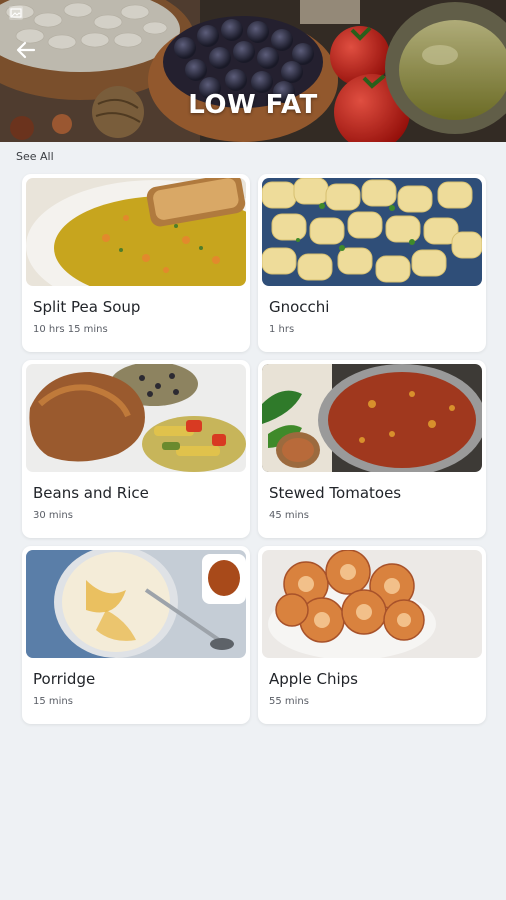  I want to click on back-button, so click(26, 50).